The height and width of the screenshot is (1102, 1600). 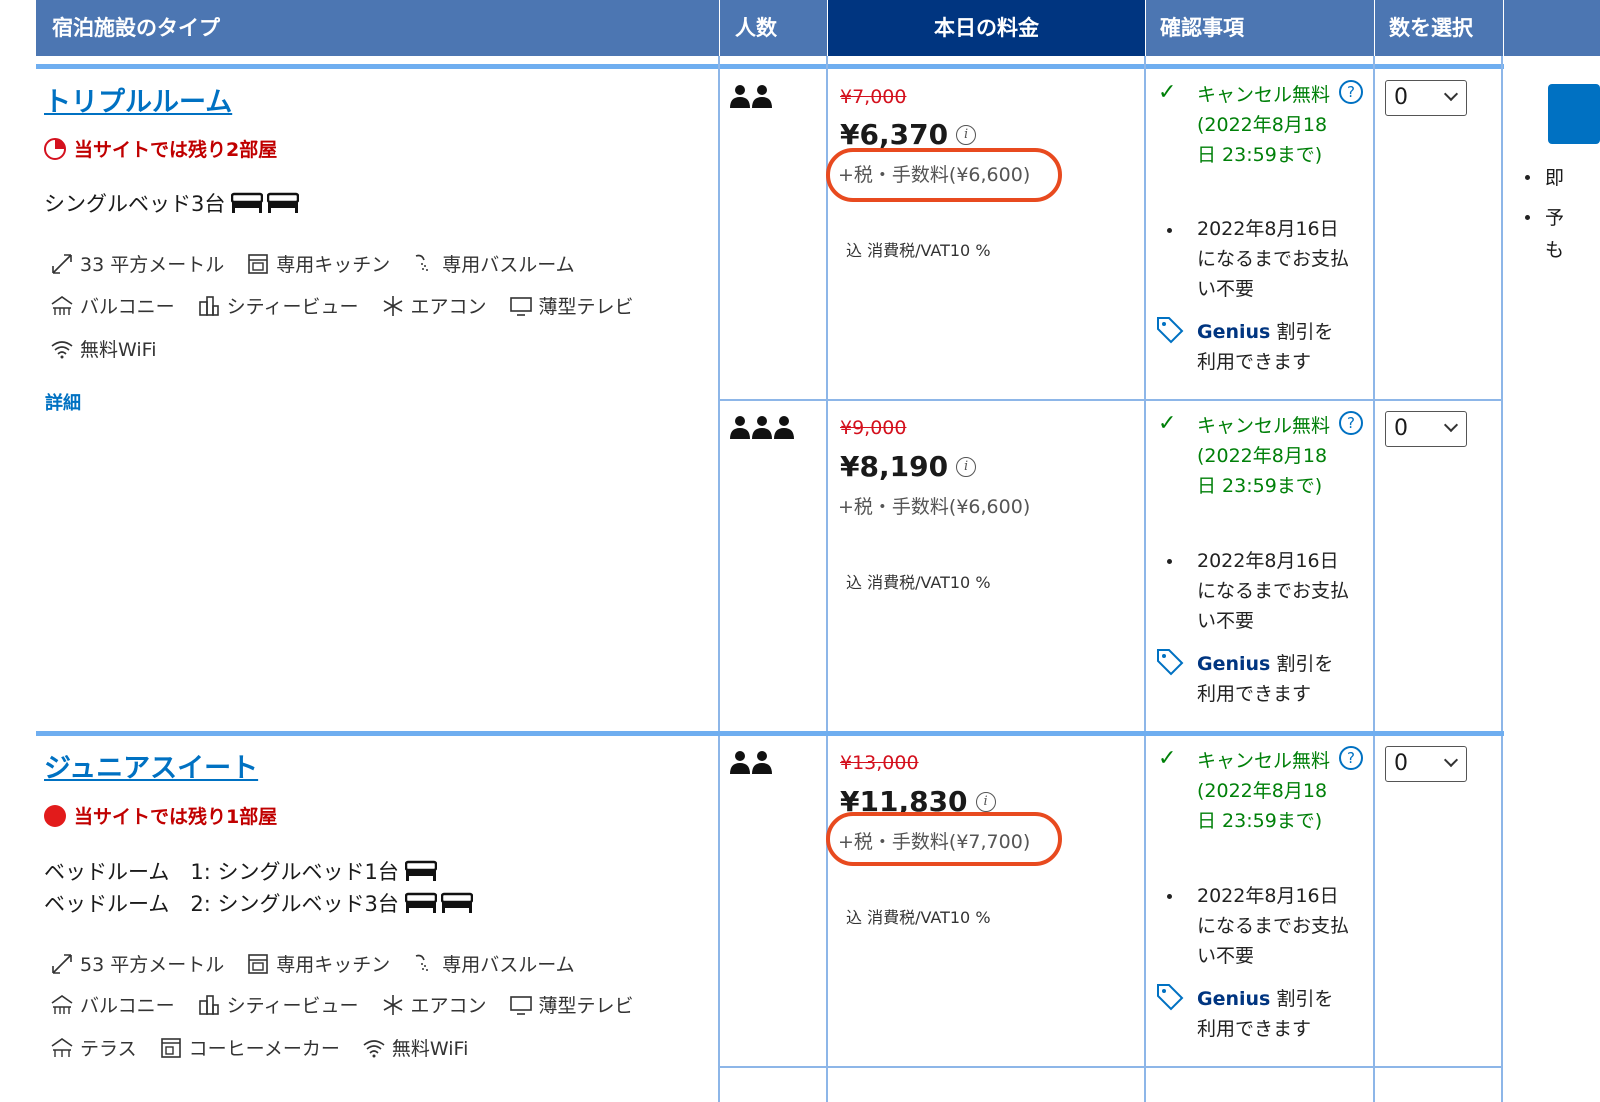 I want to click on side-list-item: 予, so click(x=1555, y=218).